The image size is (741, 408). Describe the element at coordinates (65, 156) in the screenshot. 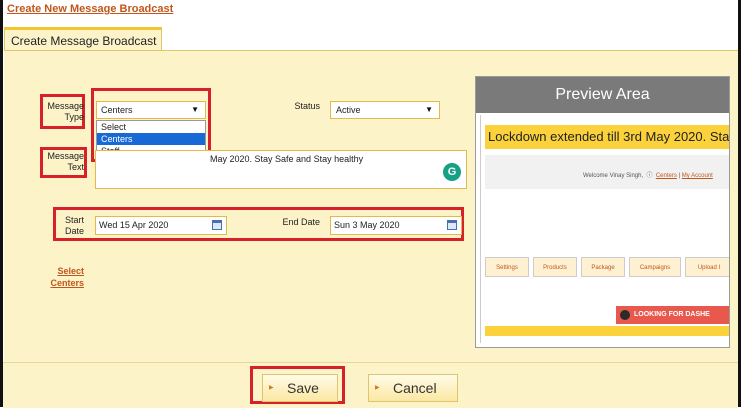

I see `message-text-label-line1: Message` at that location.